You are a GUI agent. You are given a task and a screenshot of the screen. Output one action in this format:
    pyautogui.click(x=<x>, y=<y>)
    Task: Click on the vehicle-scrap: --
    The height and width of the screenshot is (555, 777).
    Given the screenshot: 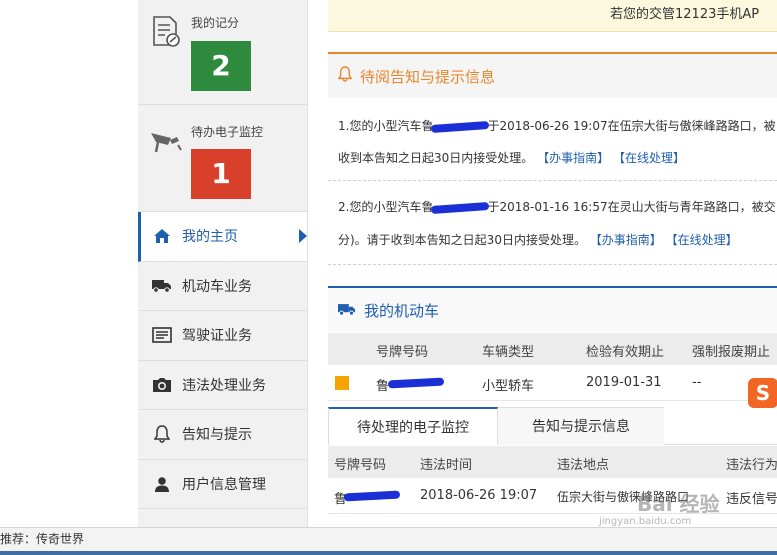 What is the action you would take?
    pyautogui.click(x=697, y=382)
    